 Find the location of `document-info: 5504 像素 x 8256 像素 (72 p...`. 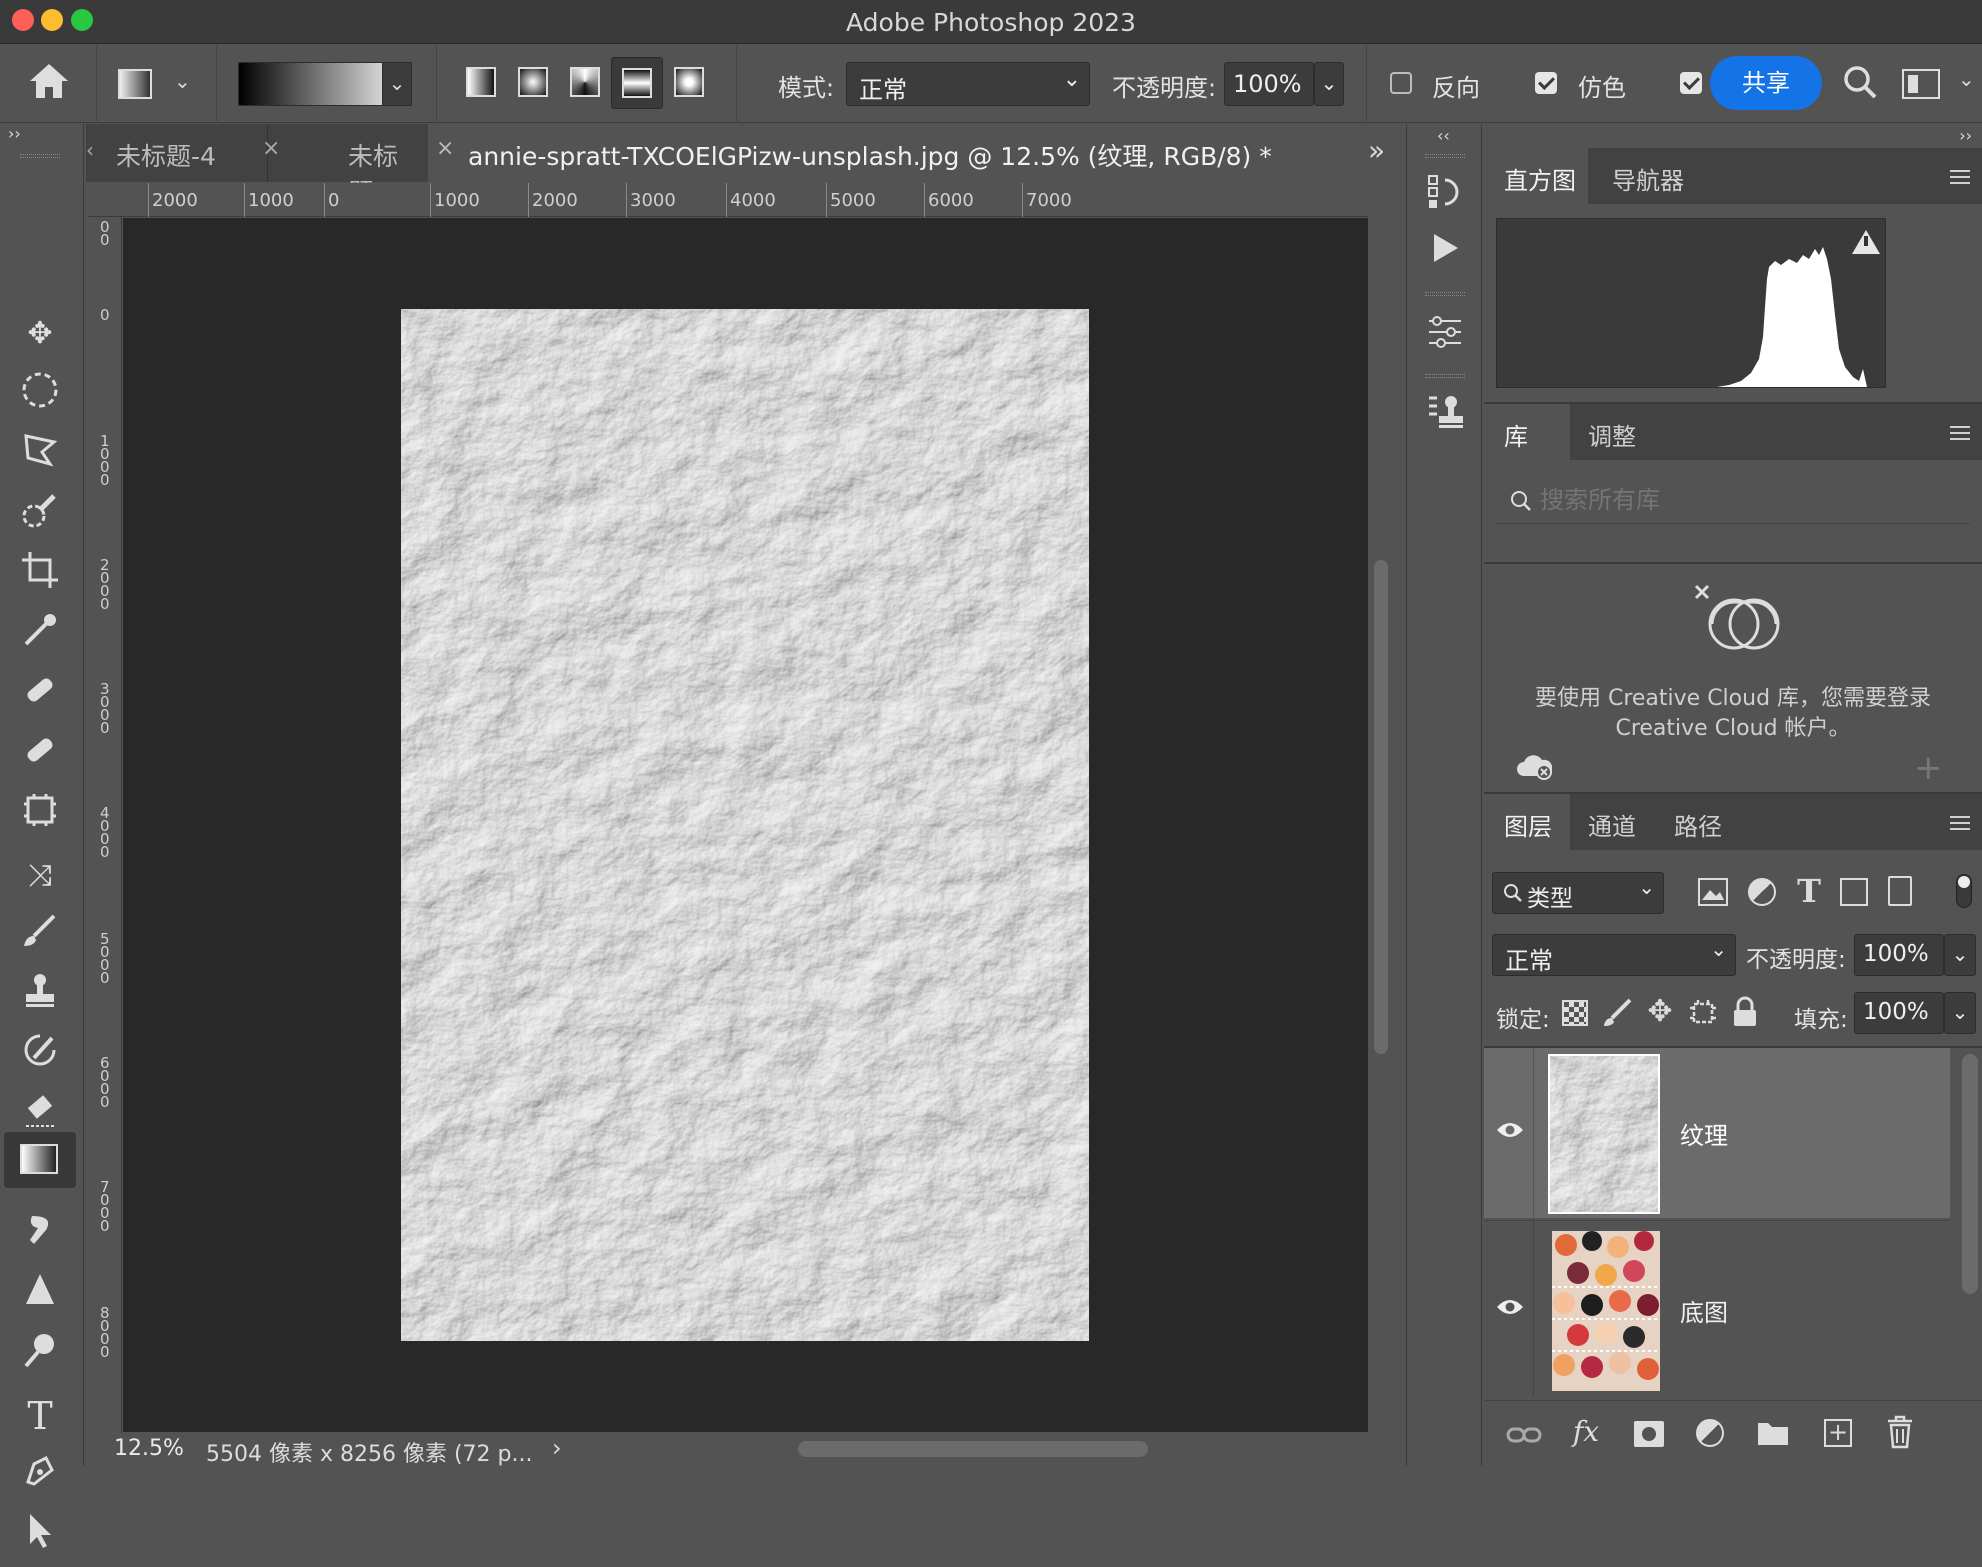

document-info: 5504 像素 x 8256 像素 (72 p... is located at coordinates (369, 1452).